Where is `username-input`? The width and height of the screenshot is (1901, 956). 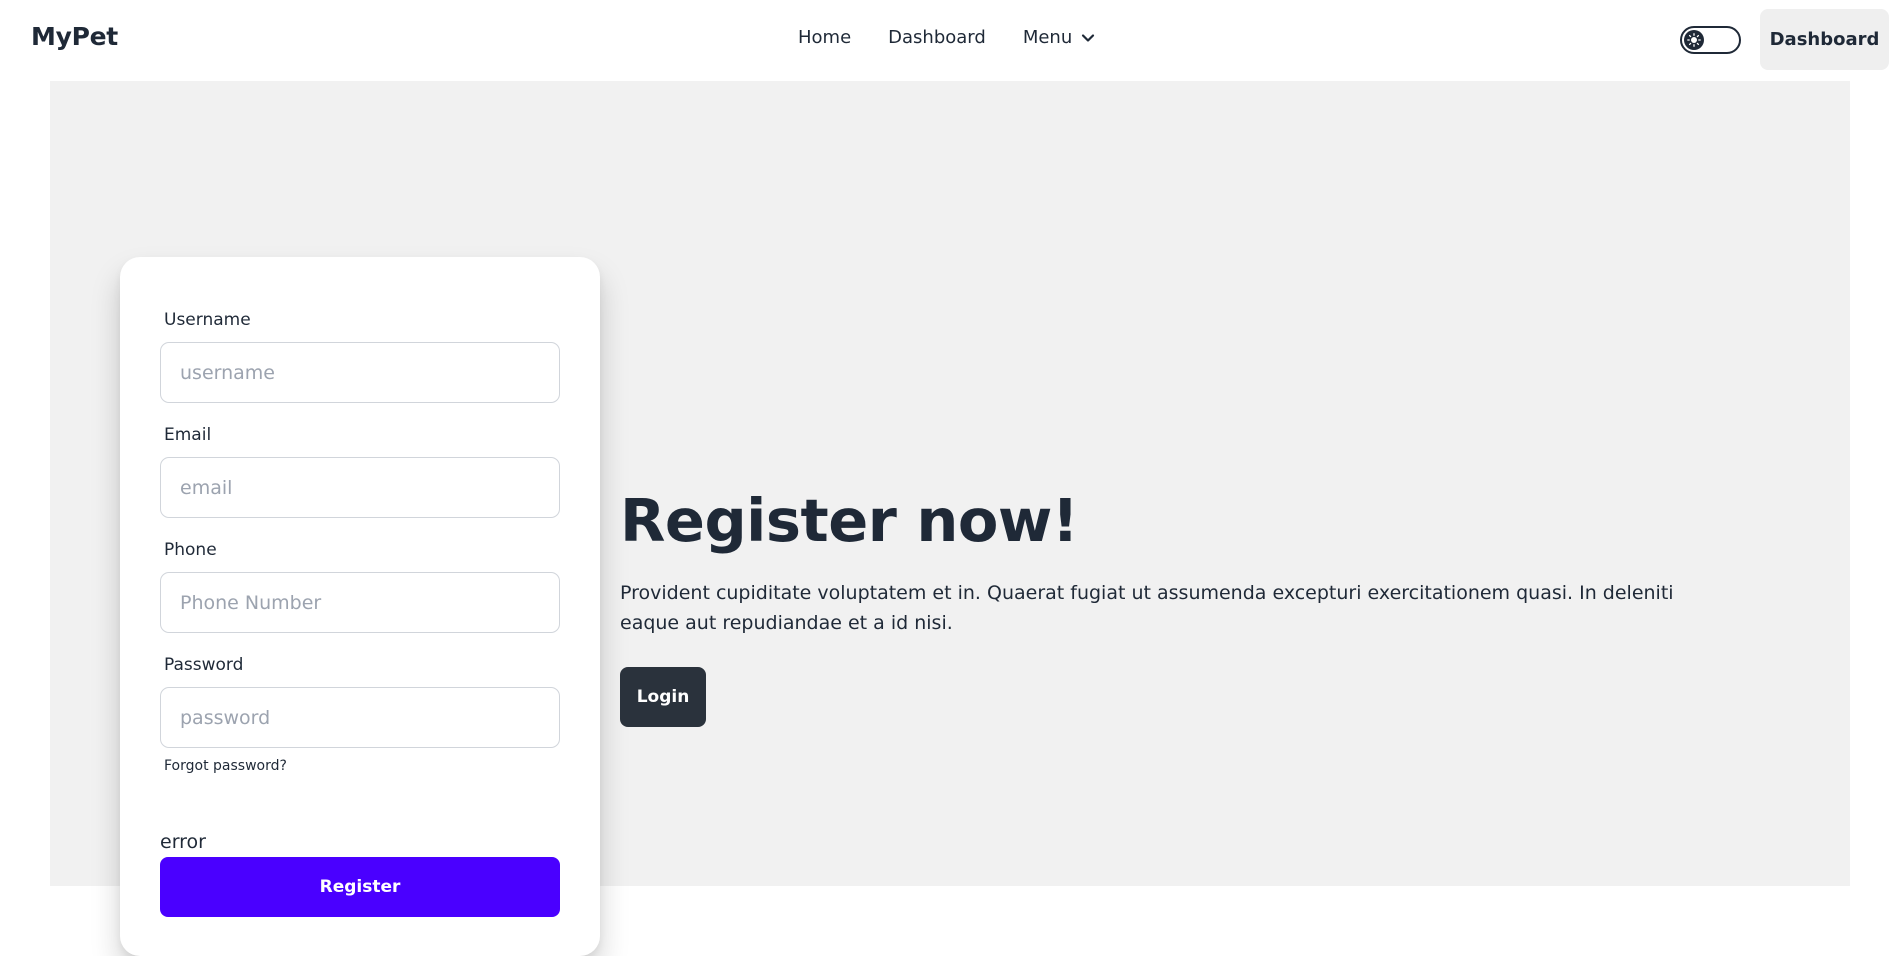
username-input is located at coordinates (360, 372).